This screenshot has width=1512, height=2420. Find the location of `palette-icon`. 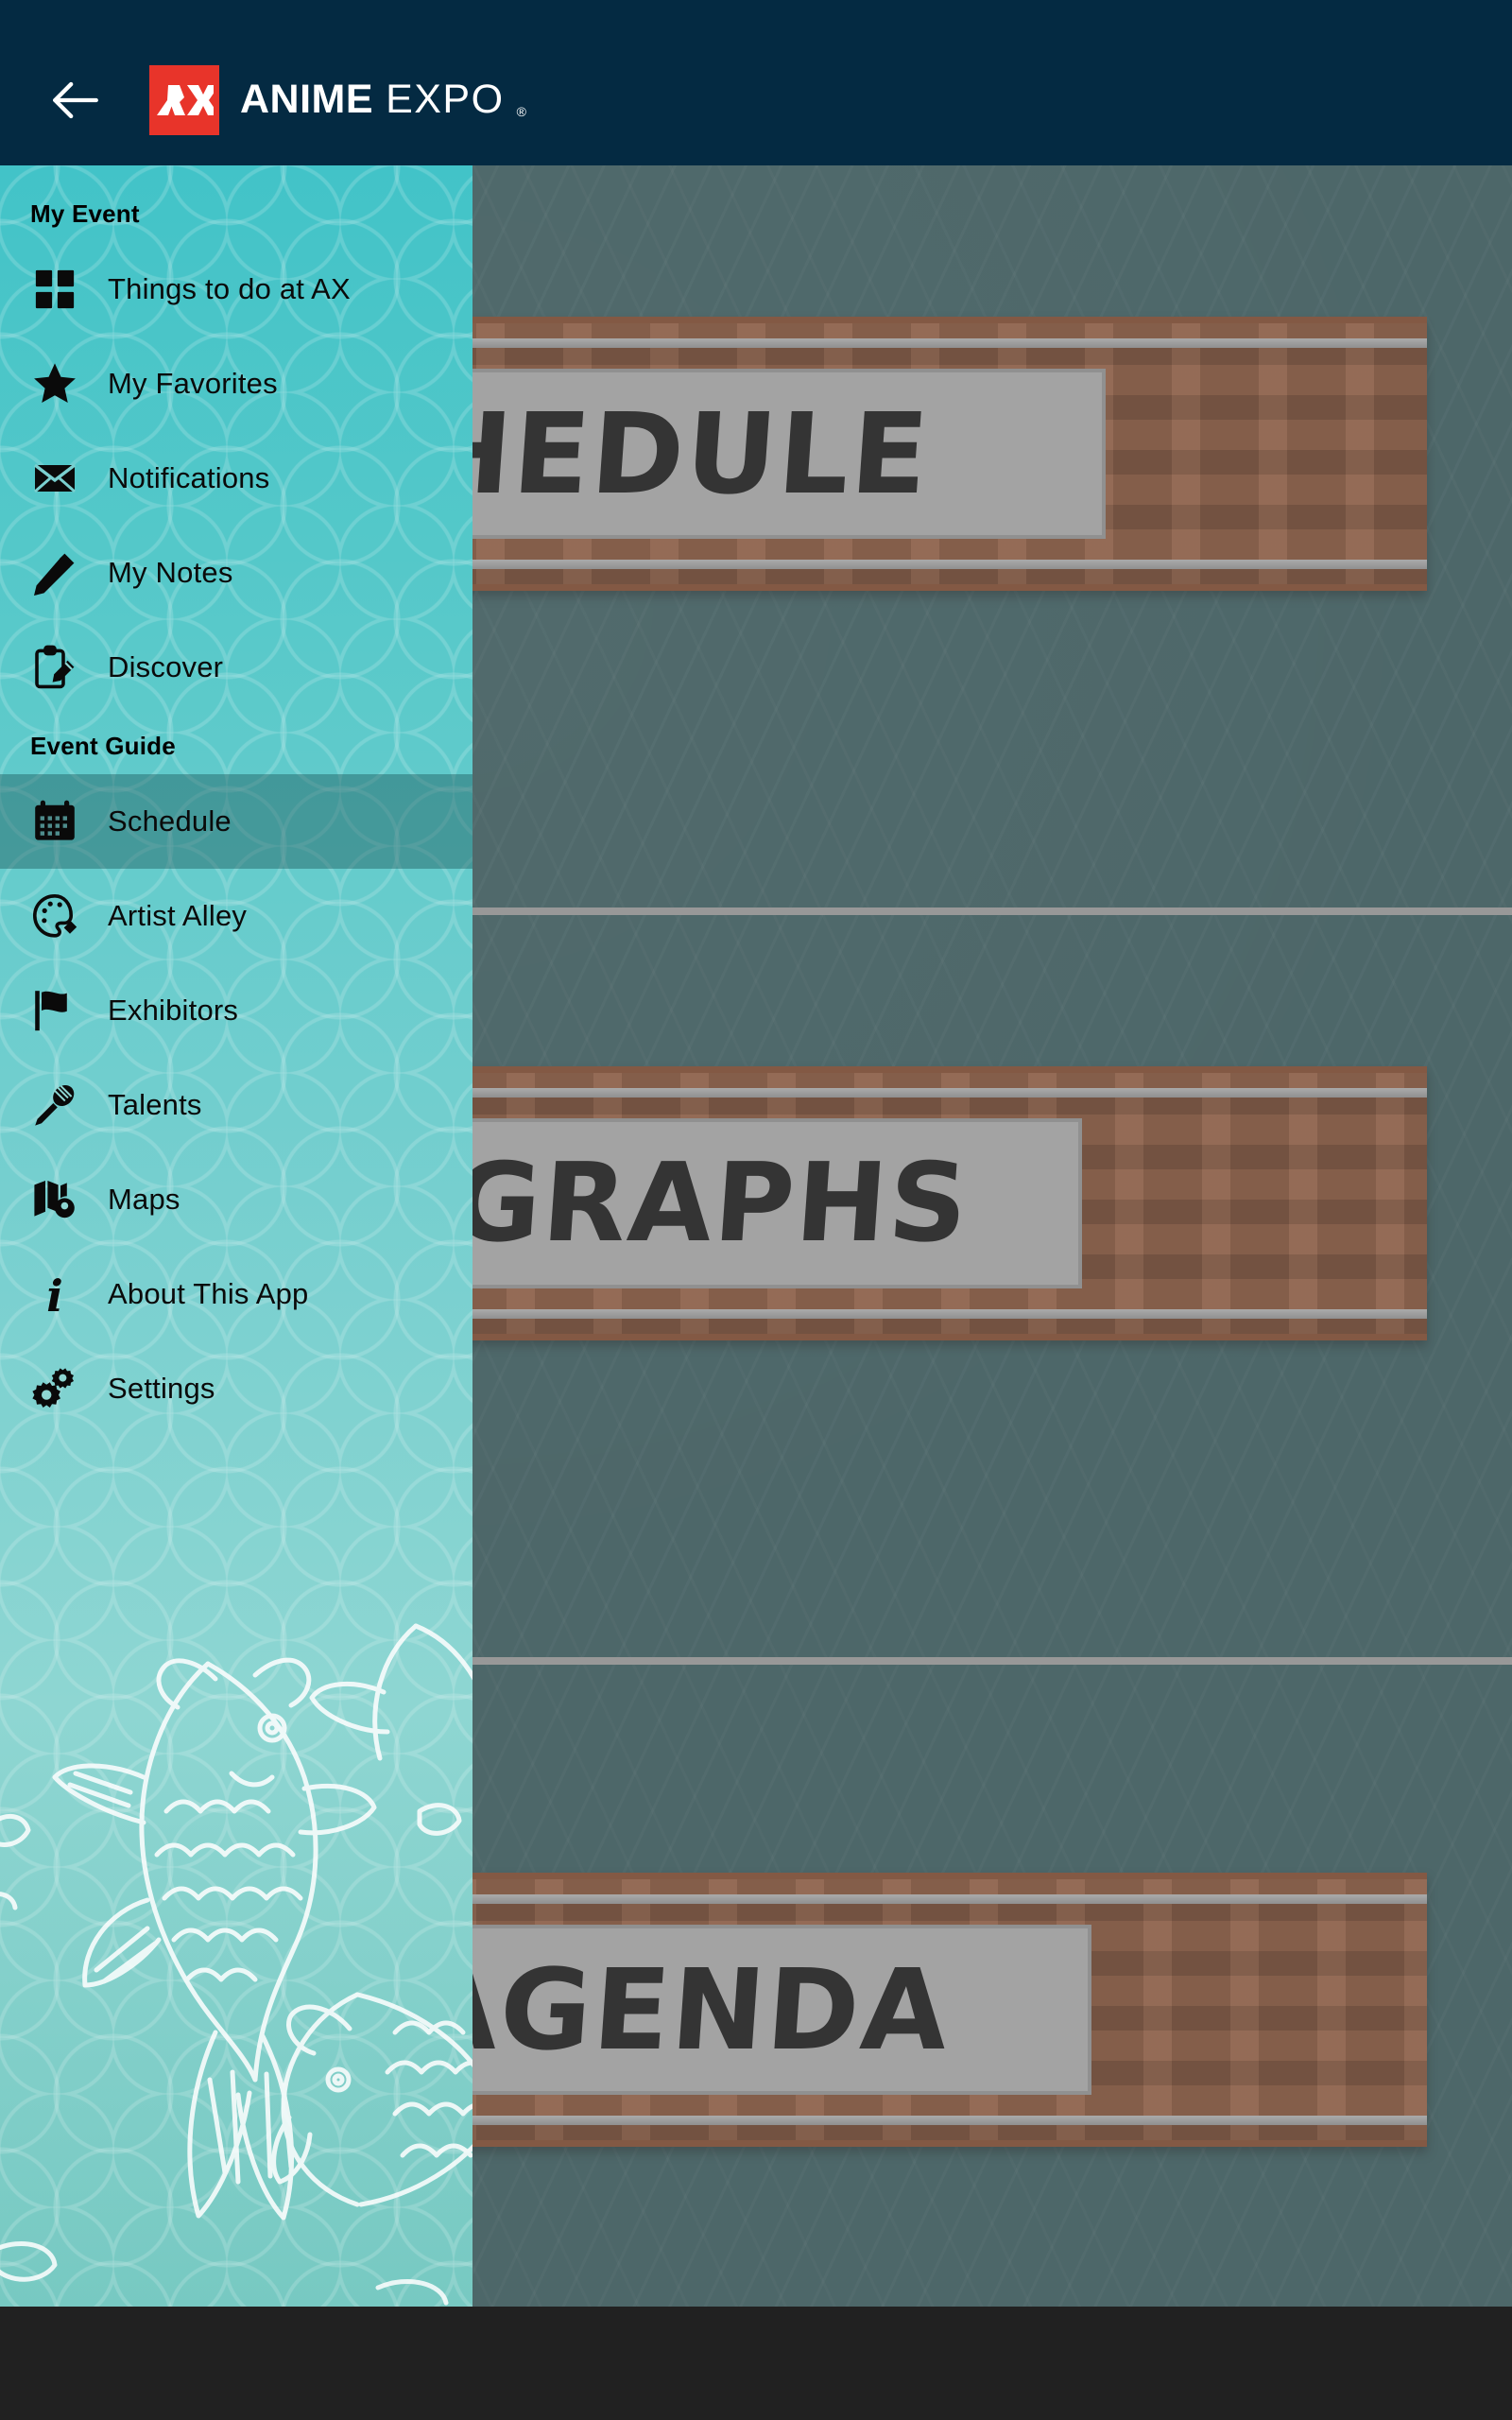

palette-icon is located at coordinates (54, 916).